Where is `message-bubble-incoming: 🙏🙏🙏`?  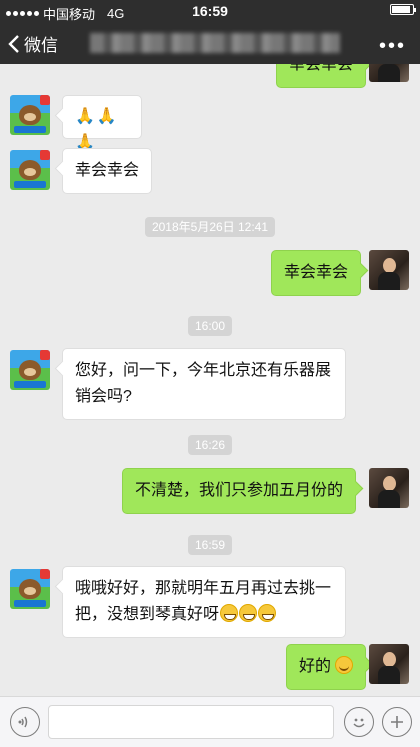 message-bubble-incoming: 🙏🙏🙏 is located at coordinates (102, 123).